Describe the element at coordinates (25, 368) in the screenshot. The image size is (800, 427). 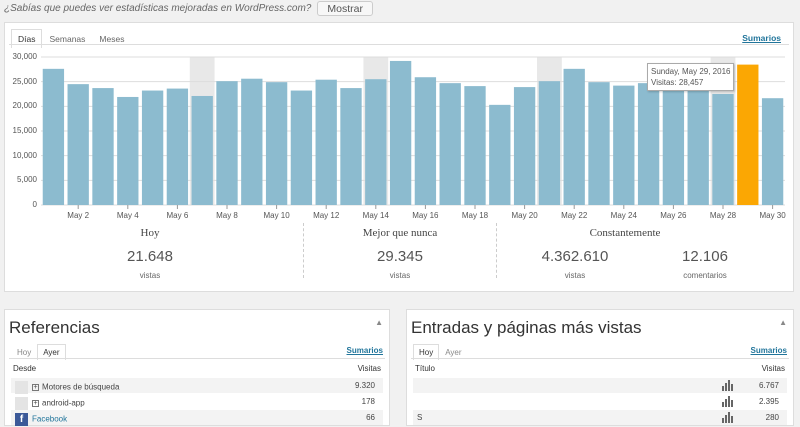
I see `col-from: Desde` at that location.